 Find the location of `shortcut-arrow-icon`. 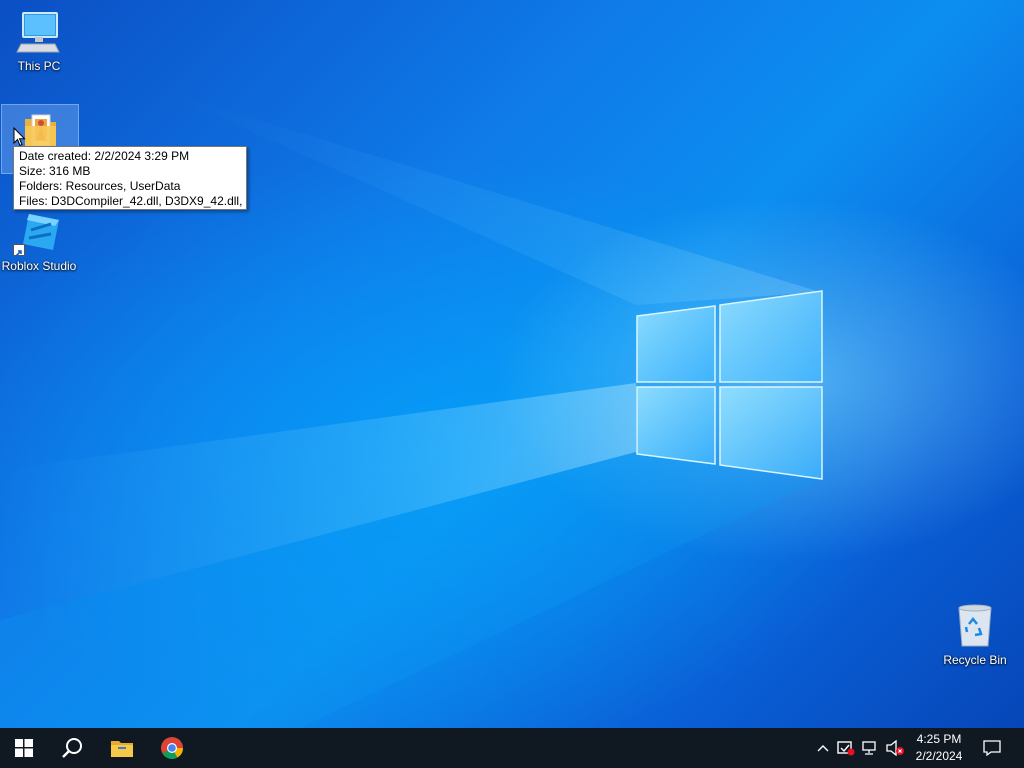

shortcut-arrow-icon is located at coordinates (19, 250).